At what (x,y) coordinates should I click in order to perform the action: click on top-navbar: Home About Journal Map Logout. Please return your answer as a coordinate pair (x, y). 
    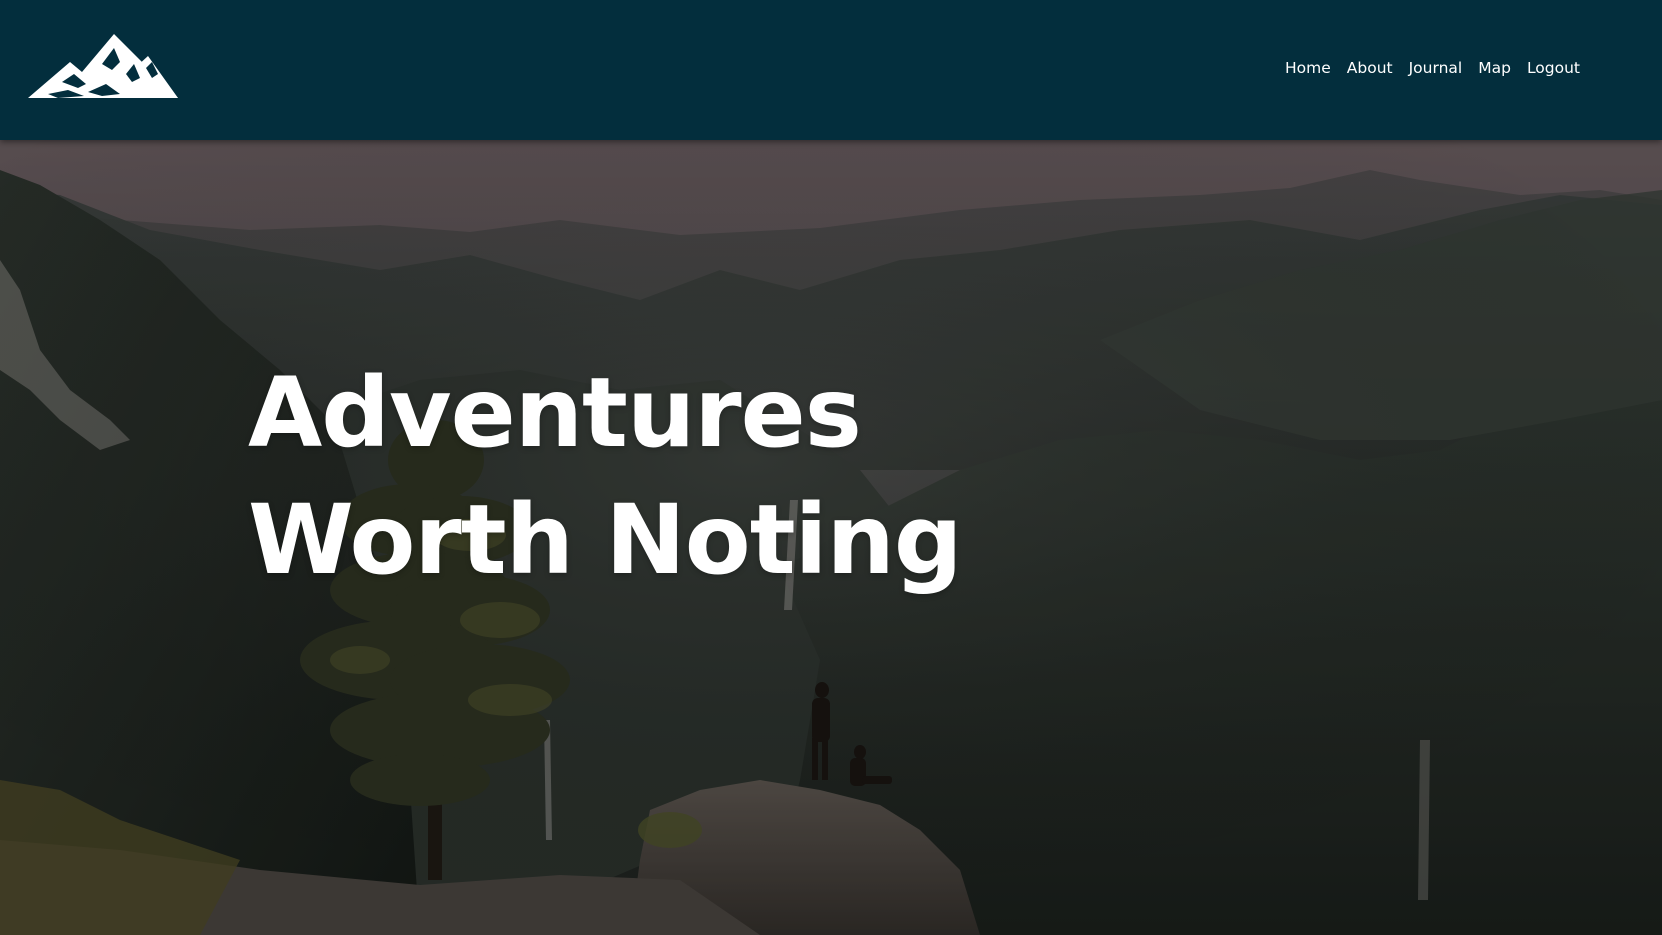
    Looking at the image, I should click on (831, 70).